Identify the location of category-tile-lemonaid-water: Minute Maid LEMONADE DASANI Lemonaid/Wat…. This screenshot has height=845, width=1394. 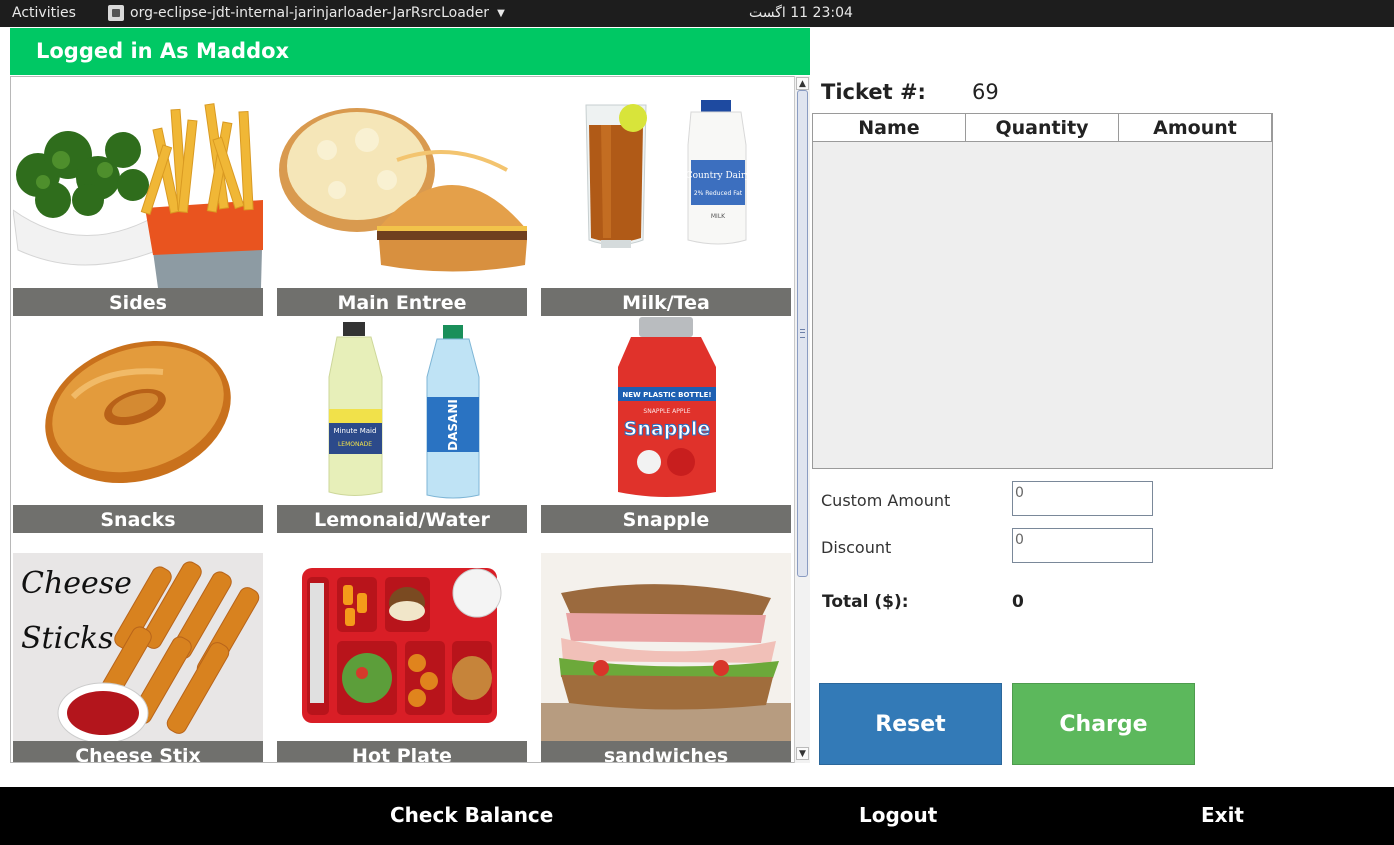
(402, 425).